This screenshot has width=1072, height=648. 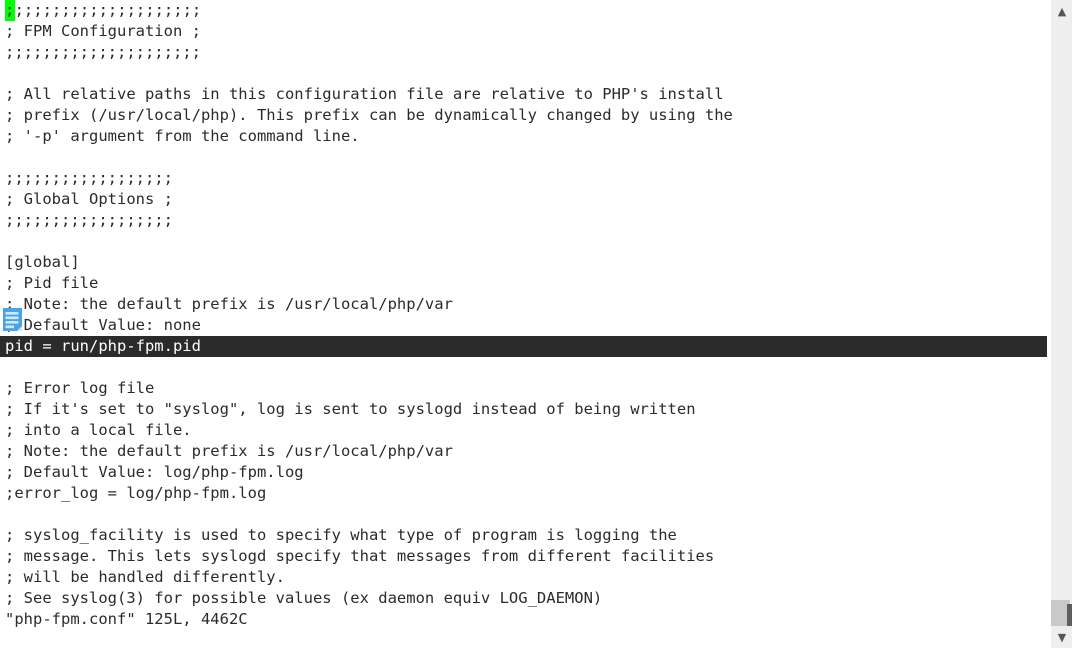 I want to click on editor-line: ; will be handled differently., so click(x=525, y=577).